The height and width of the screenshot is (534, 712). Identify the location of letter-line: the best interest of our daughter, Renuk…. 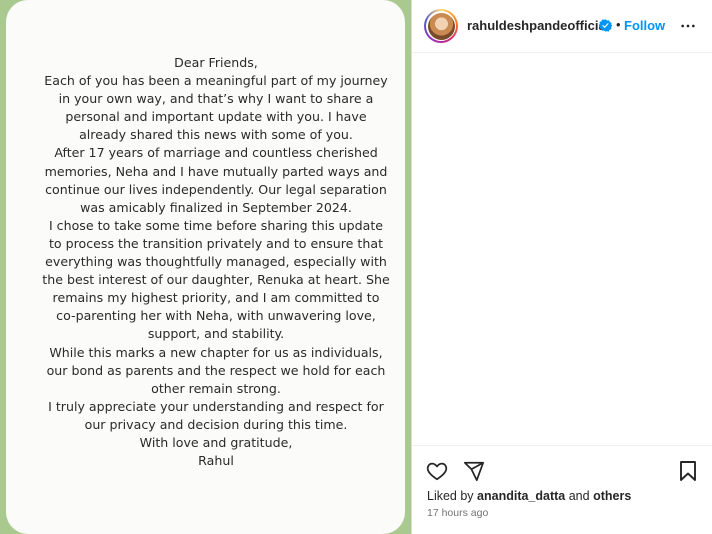
(216, 280).